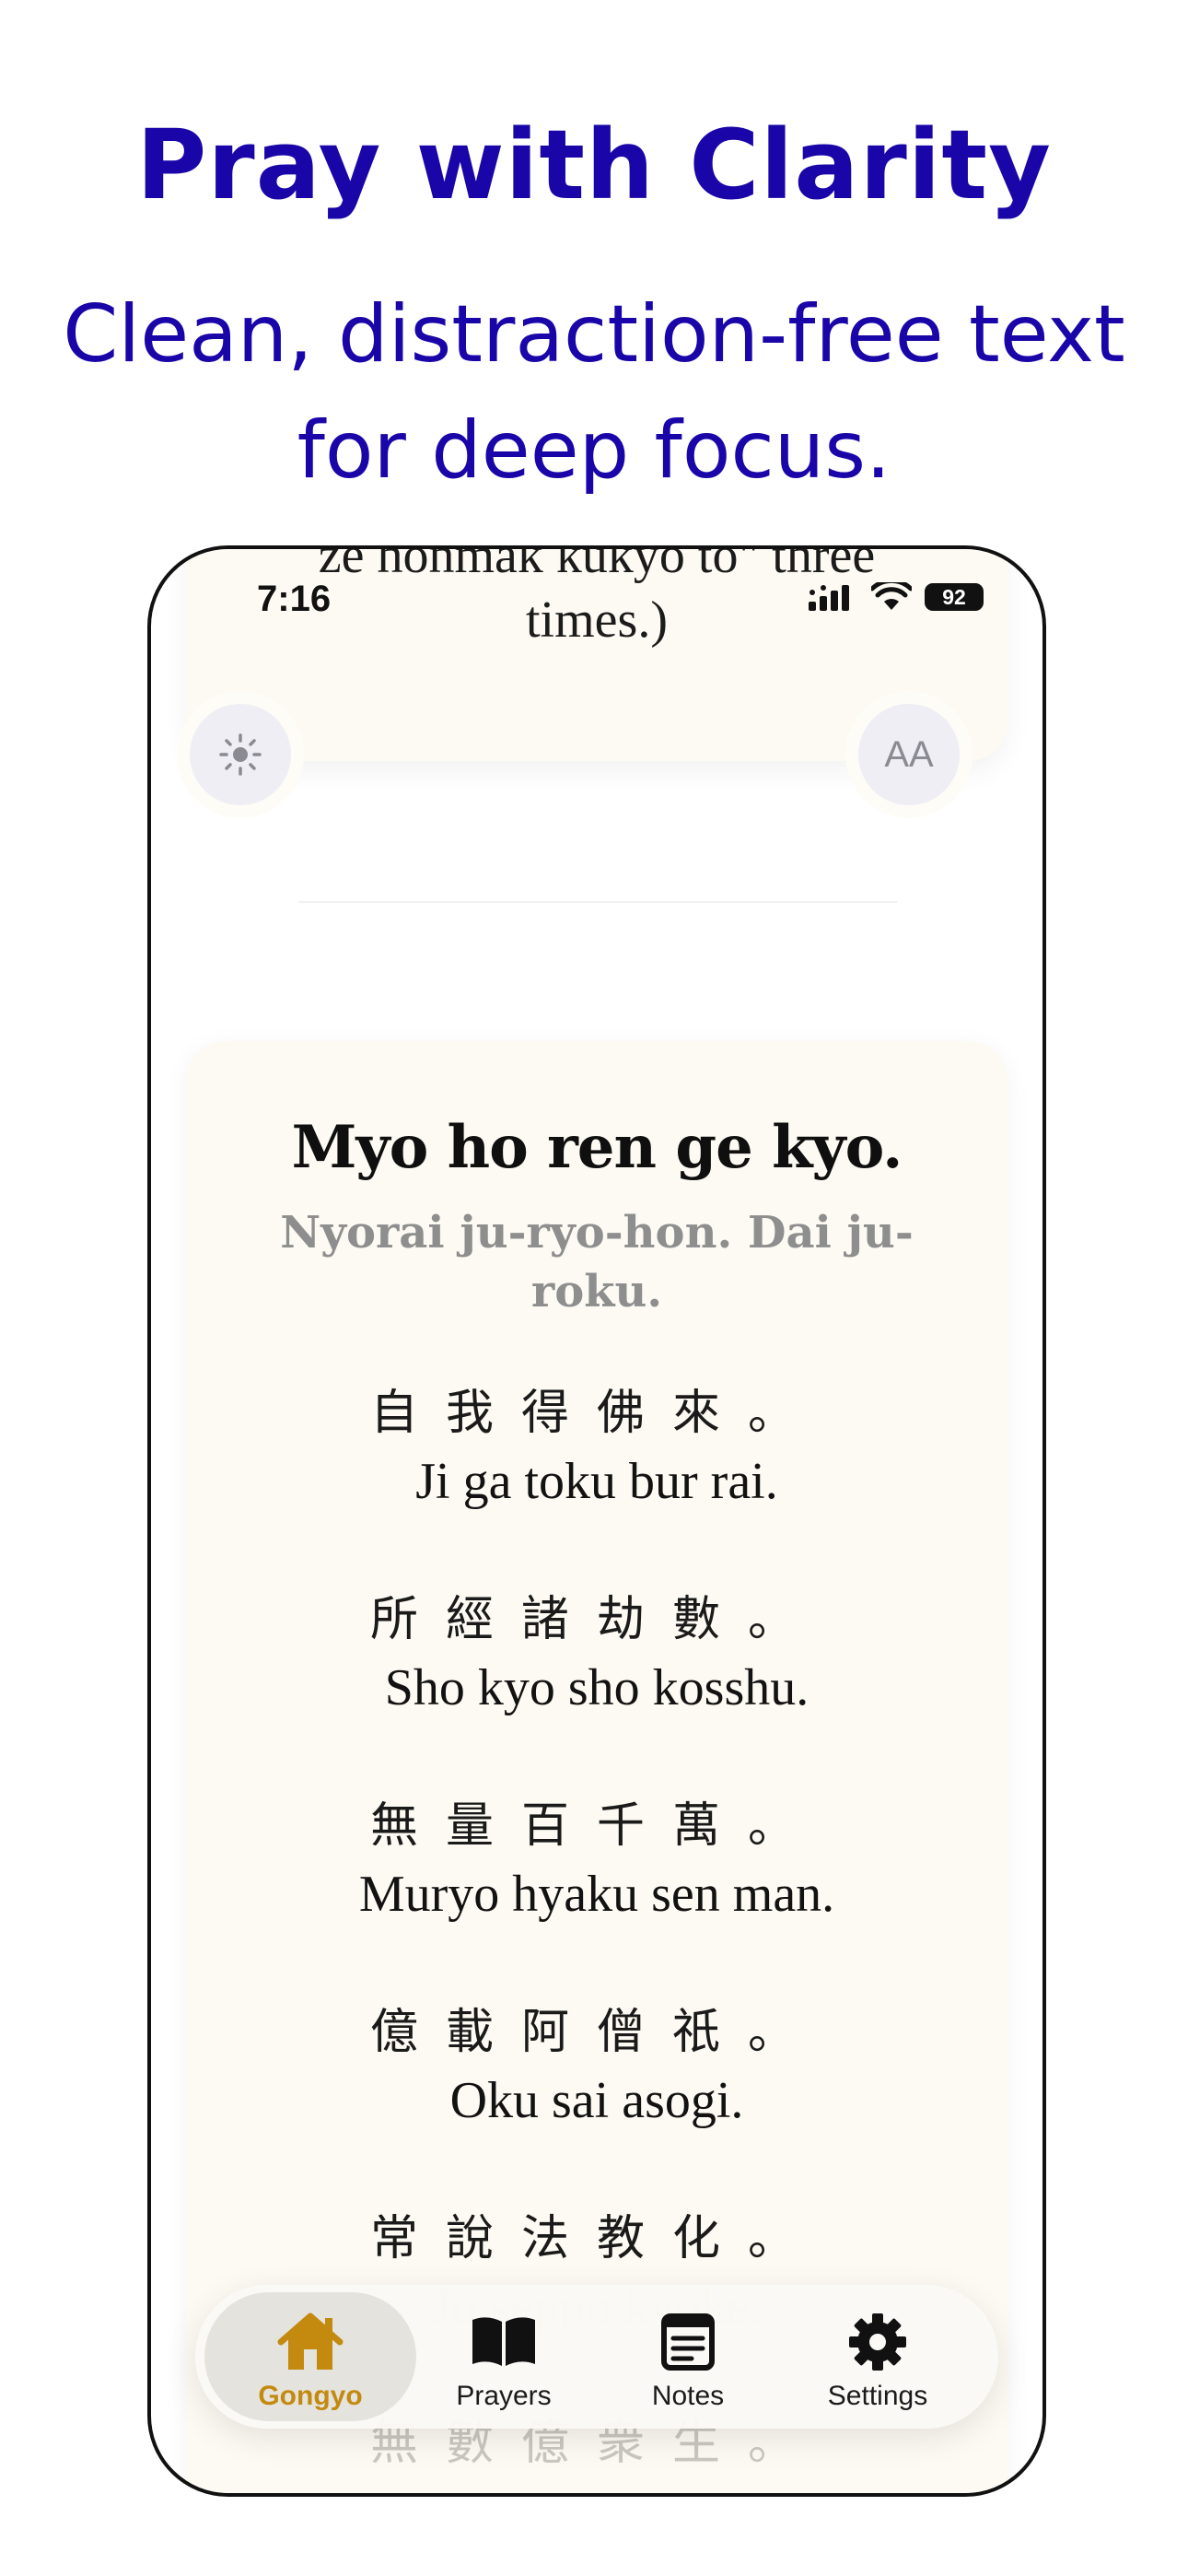 The height and width of the screenshot is (2576, 1188). I want to click on text-size-icon-glyph: AA, so click(909, 754).